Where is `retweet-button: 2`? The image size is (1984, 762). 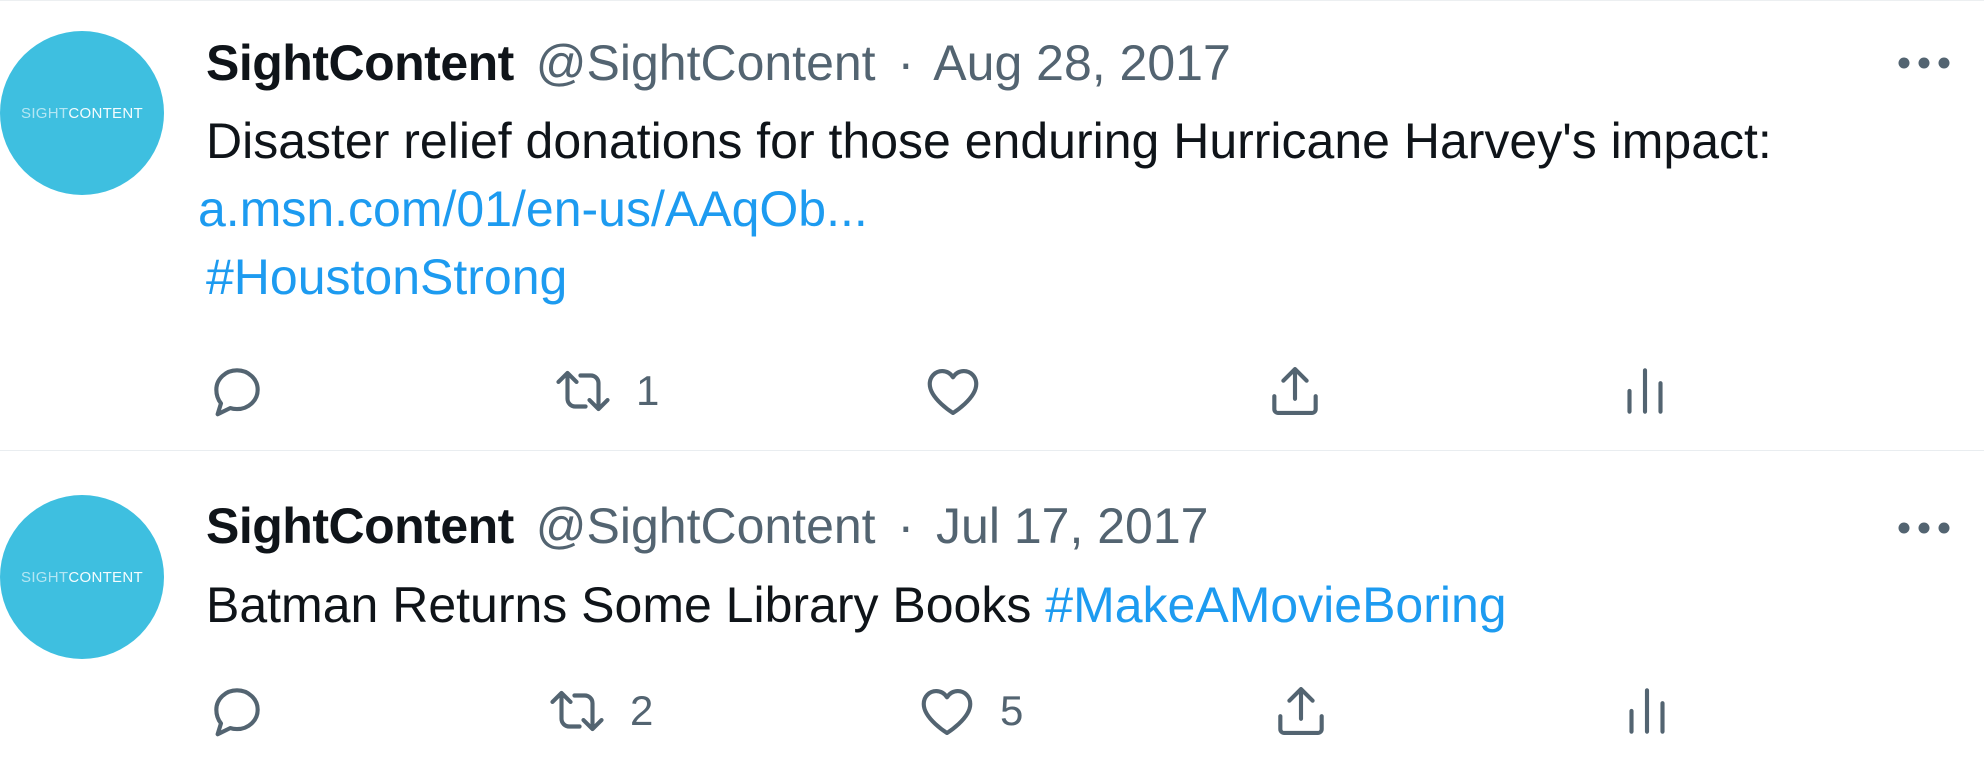 retweet-button: 2 is located at coordinates (599, 711).